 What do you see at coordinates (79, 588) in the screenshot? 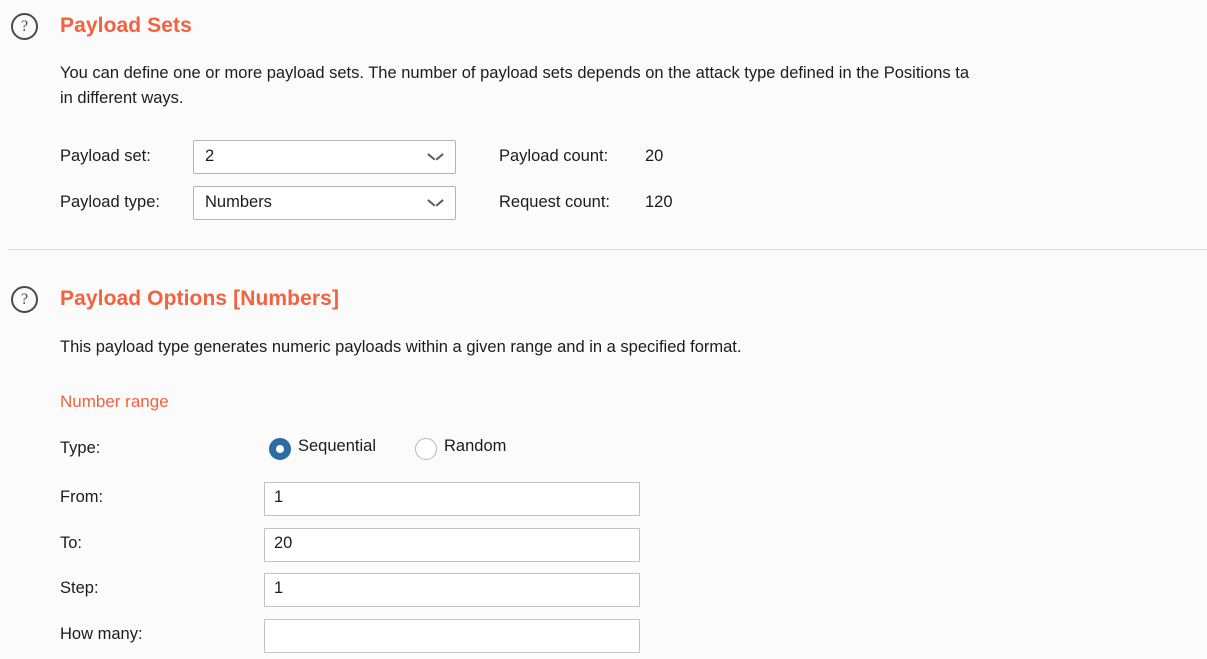
I see `step-label: Step:` at bounding box center [79, 588].